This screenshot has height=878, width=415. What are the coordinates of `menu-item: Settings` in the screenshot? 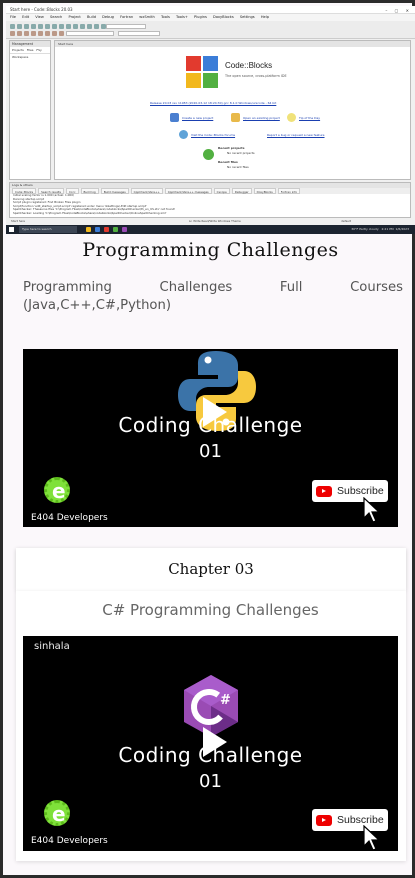 It's located at (247, 17).